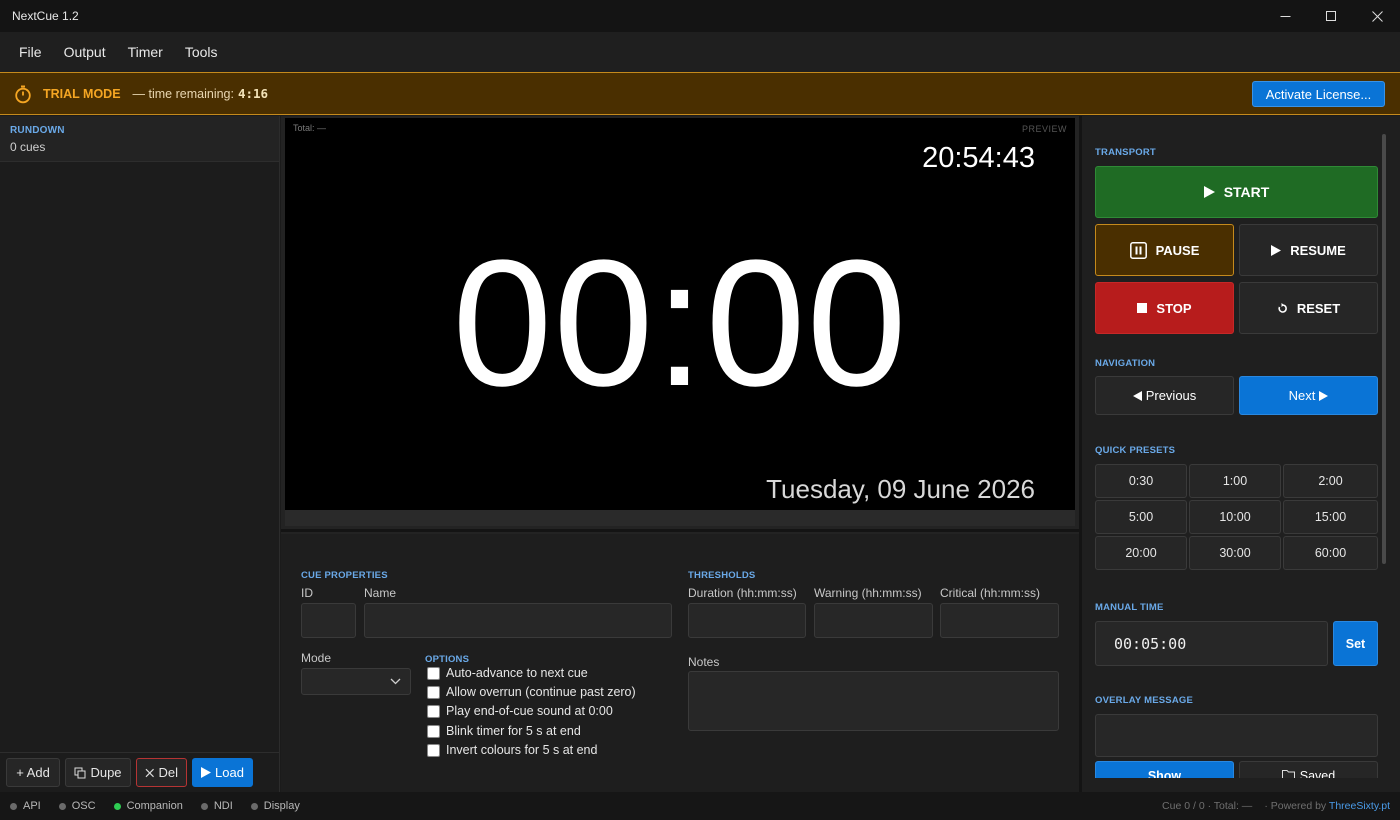 The width and height of the screenshot is (1400, 820). What do you see at coordinates (229, 772) in the screenshot?
I see `load-cue-label: Load` at bounding box center [229, 772].